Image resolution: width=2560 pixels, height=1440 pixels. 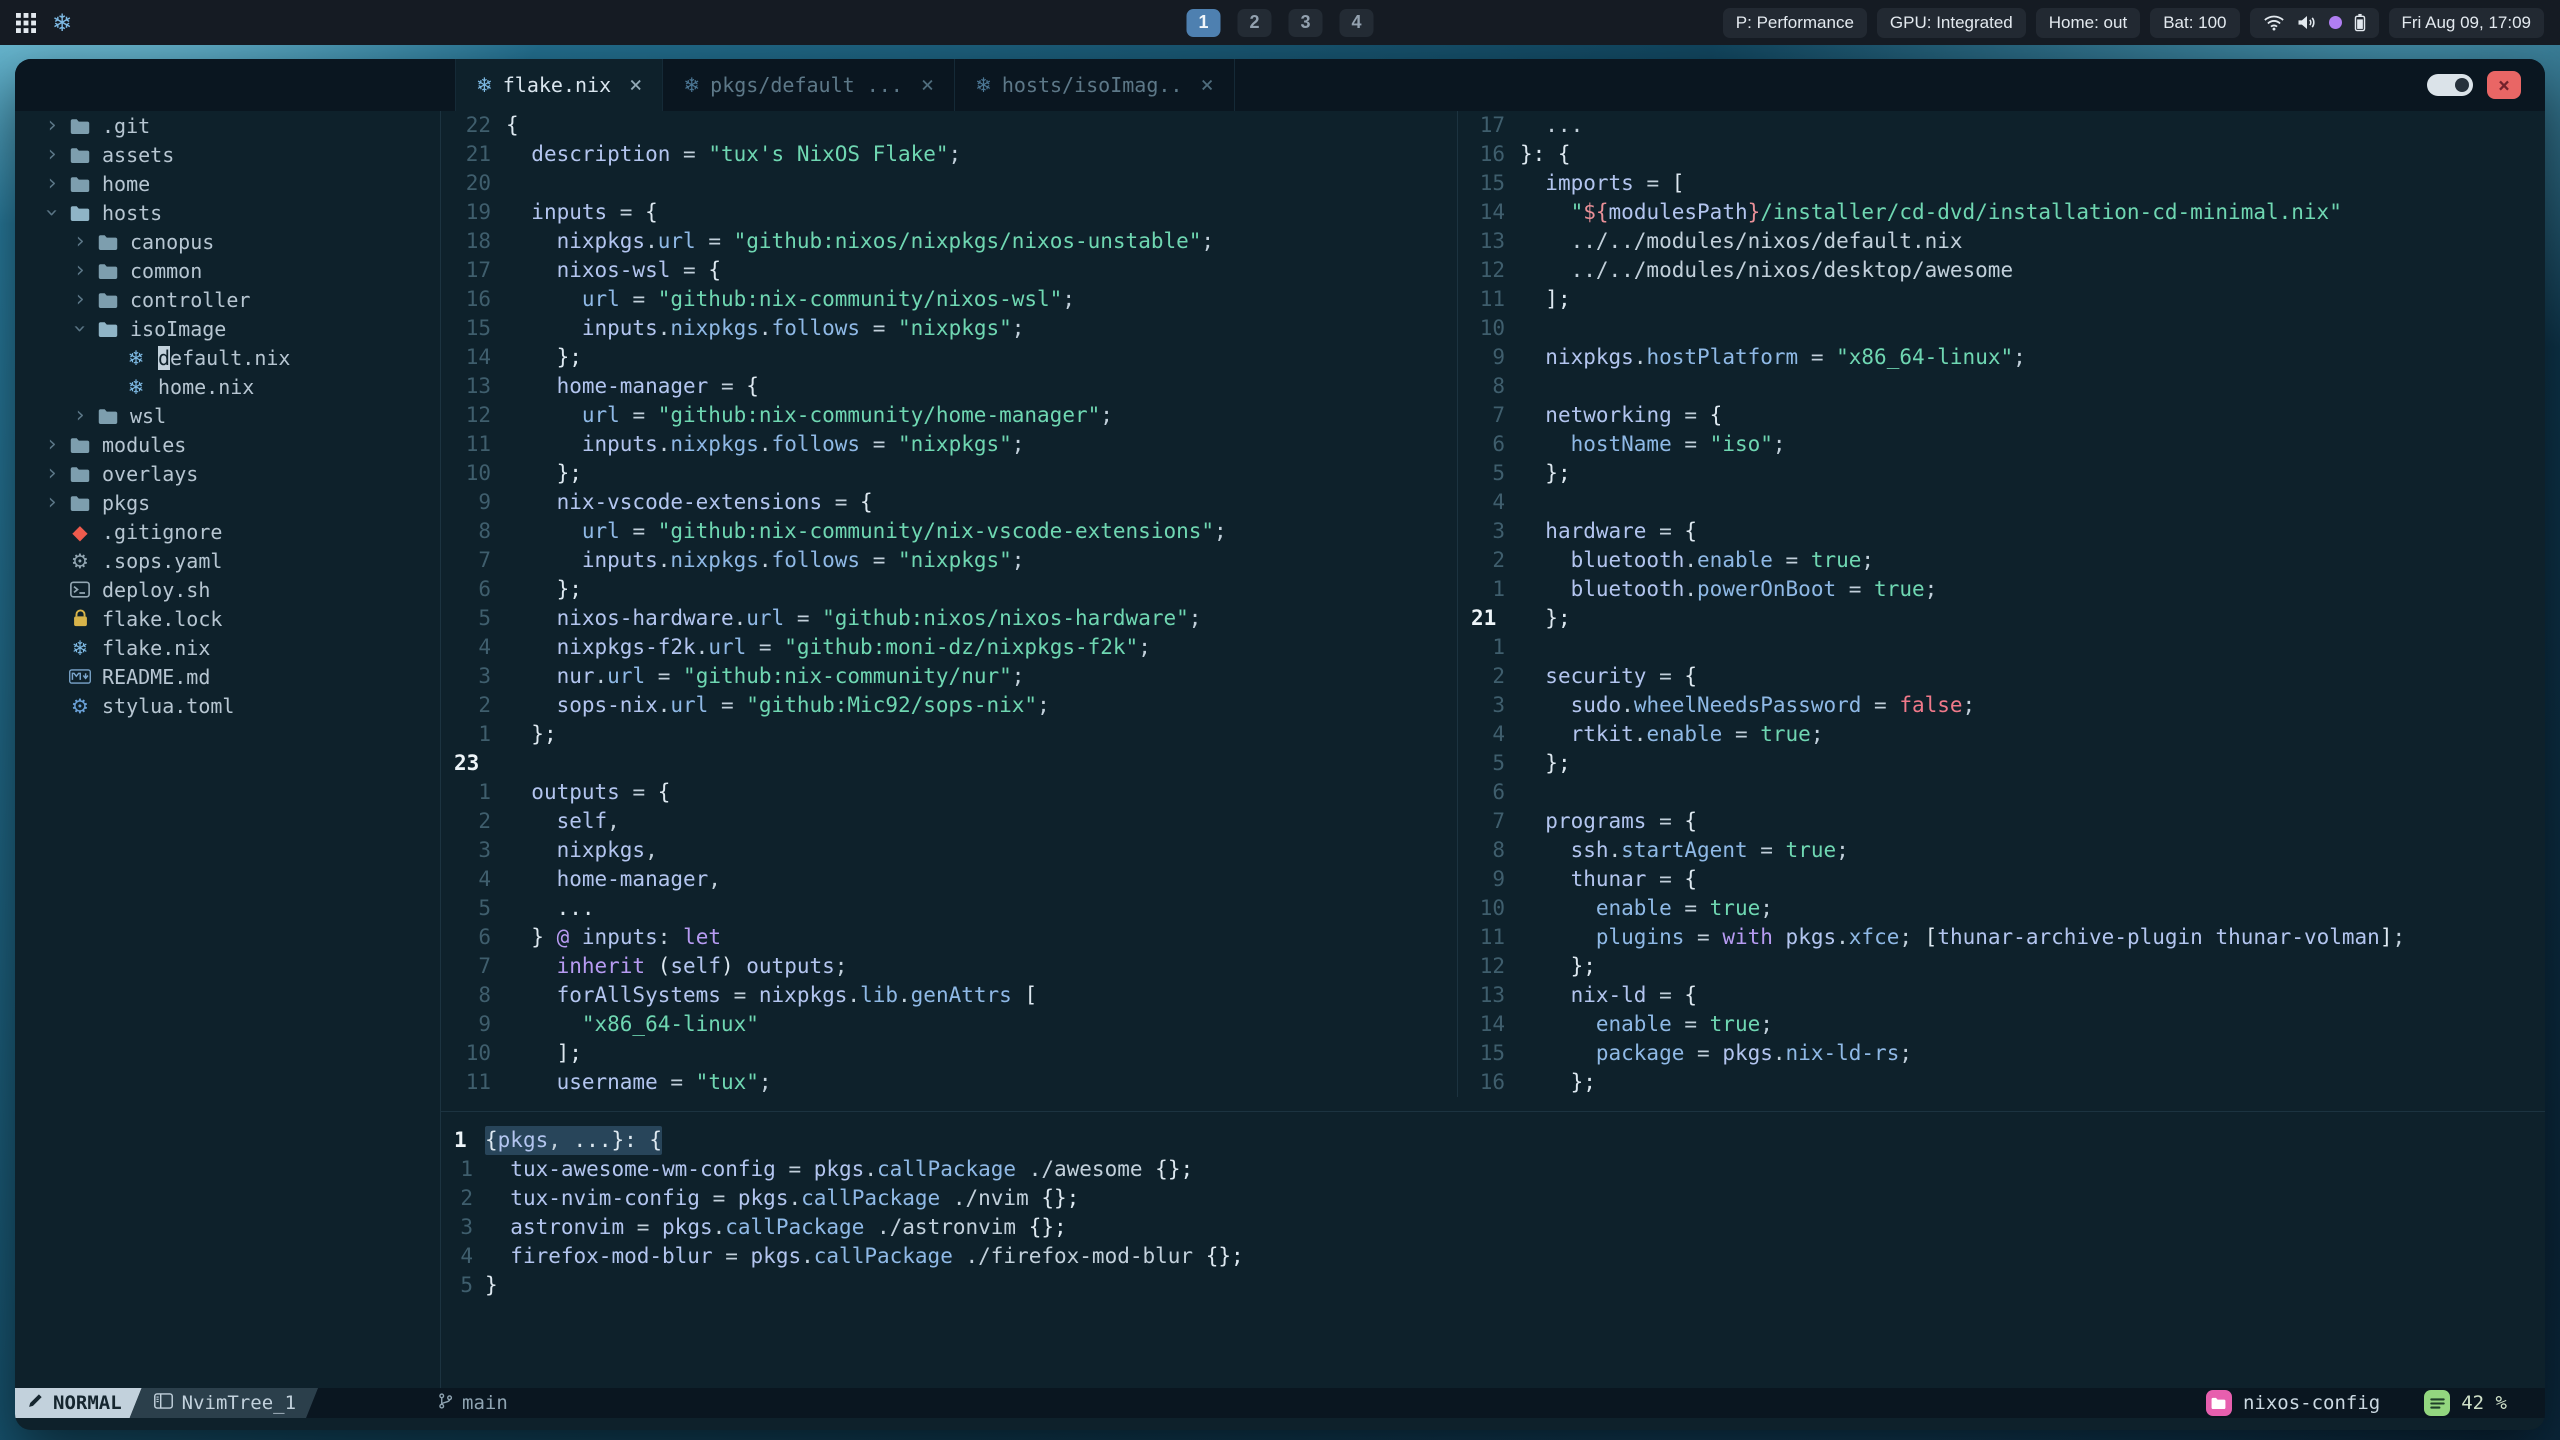 I want to click on code-line: 7 inherit (self) outputs;, so click(x=949, y=966).